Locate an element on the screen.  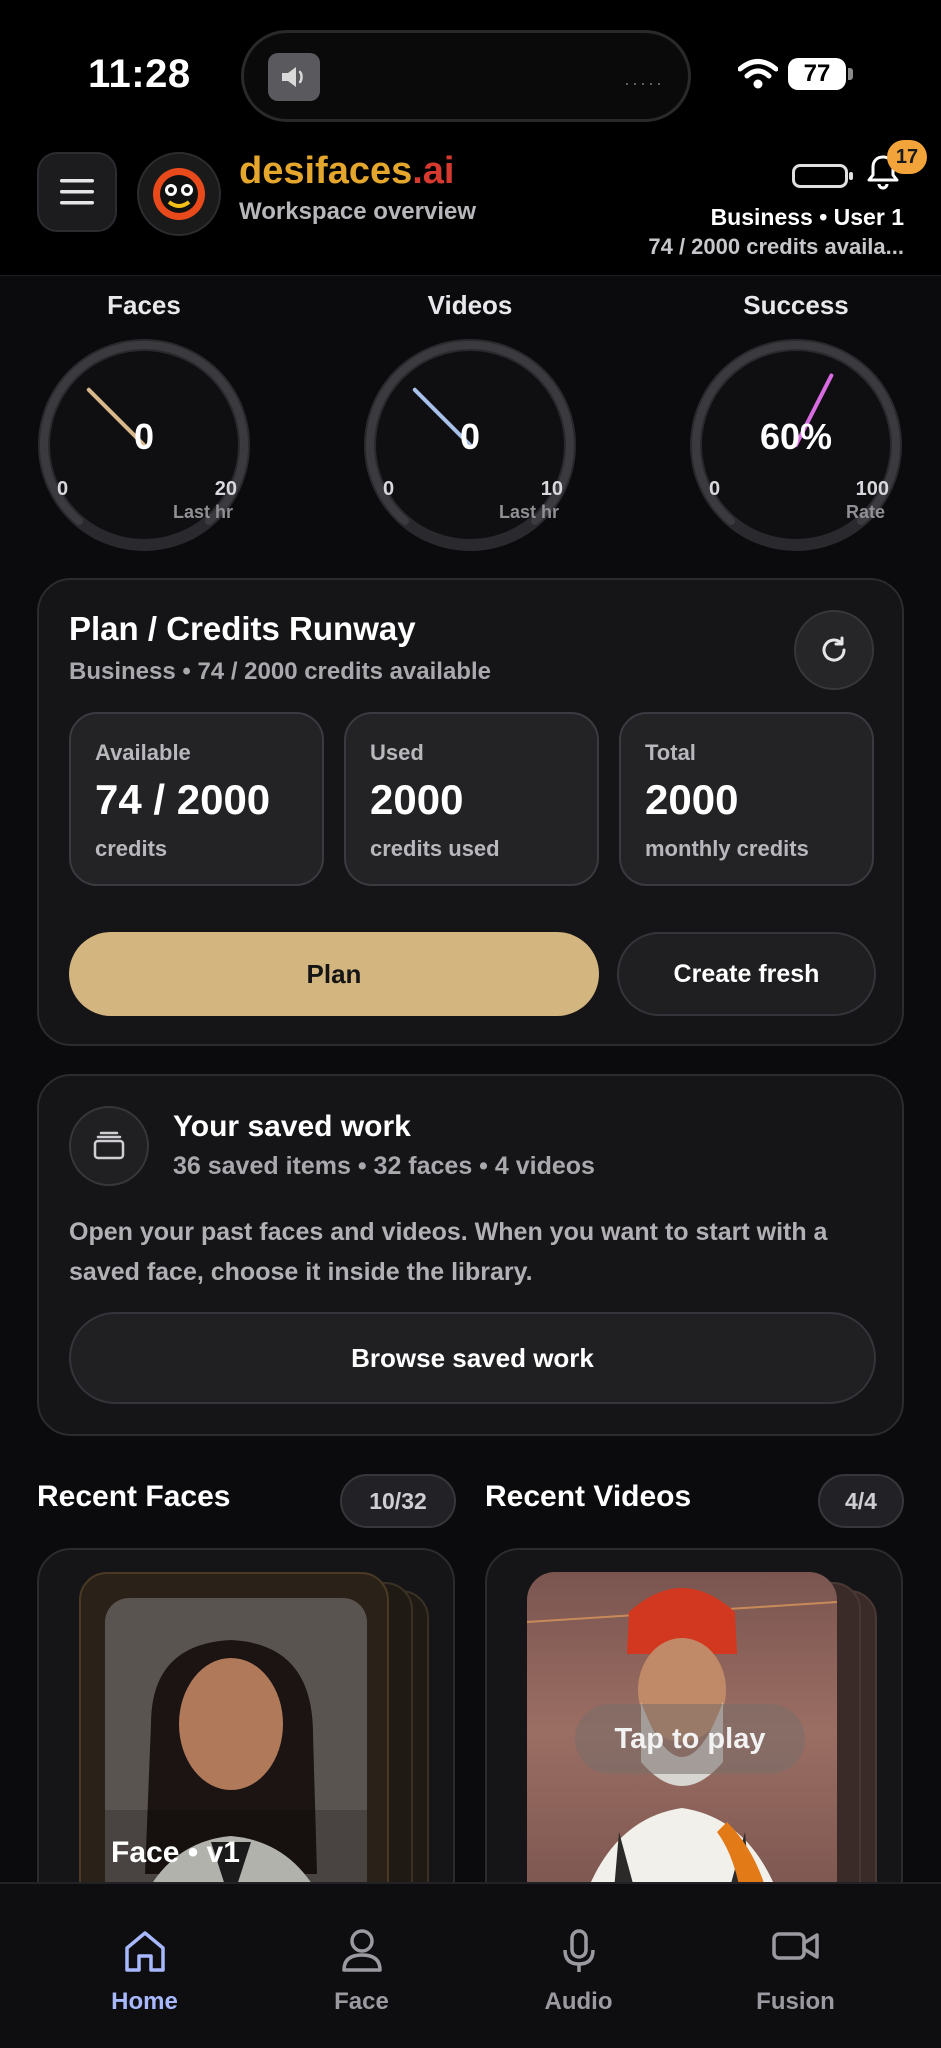
nav-face: Face is located at coordinates (361, 1966).